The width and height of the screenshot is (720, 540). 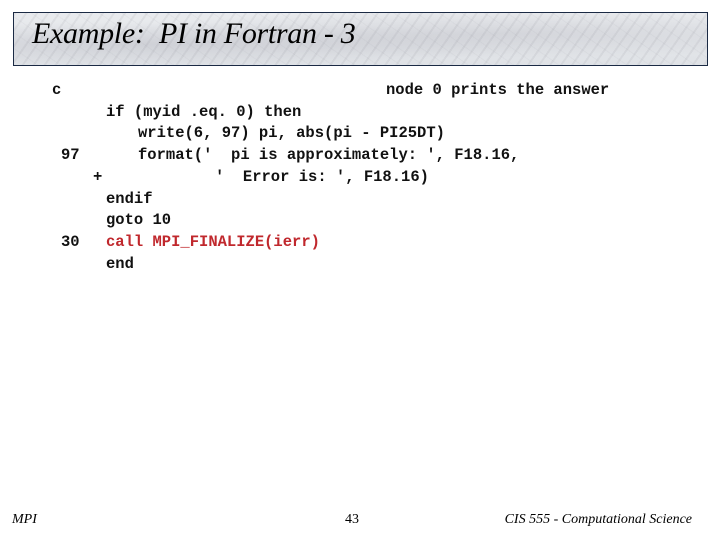 I want to click on slide-title: Example: PI in Fortran - 3, so click(x=194, y=33).